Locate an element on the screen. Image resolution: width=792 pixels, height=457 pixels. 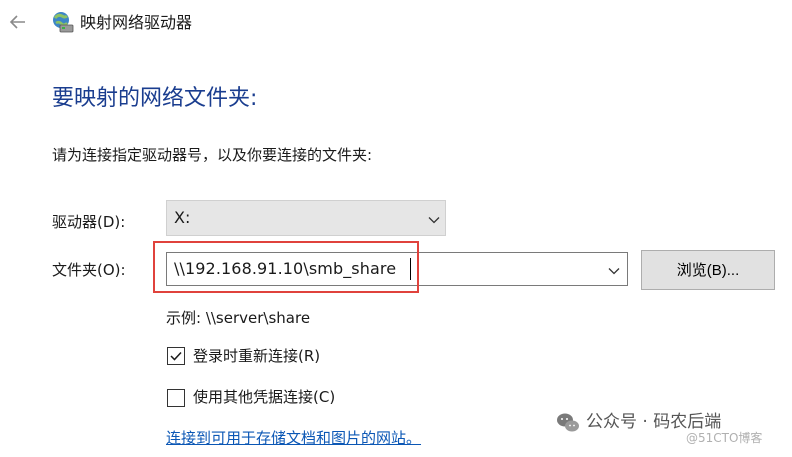
reconnect-checkbox is located at coordinates (176, 356).